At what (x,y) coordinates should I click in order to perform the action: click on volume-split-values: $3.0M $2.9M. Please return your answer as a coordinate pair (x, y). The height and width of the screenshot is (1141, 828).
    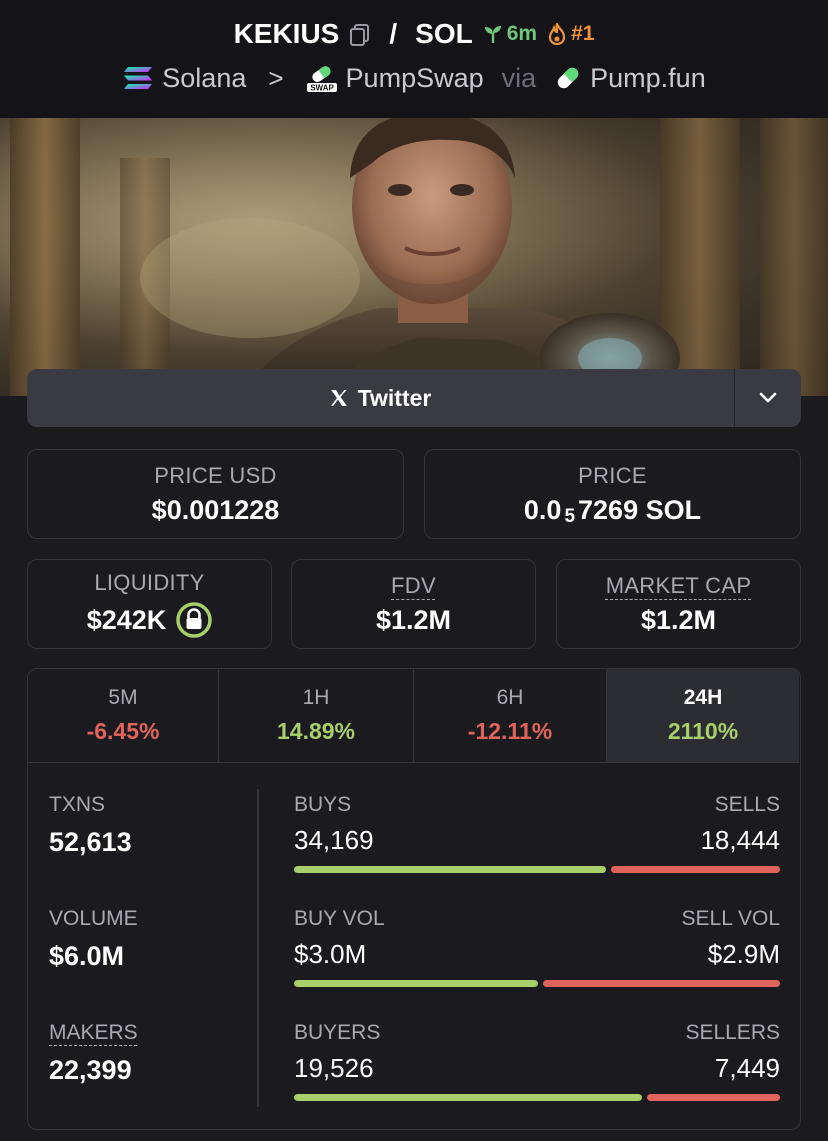
    Looking at the image, I should click on (537, 954).